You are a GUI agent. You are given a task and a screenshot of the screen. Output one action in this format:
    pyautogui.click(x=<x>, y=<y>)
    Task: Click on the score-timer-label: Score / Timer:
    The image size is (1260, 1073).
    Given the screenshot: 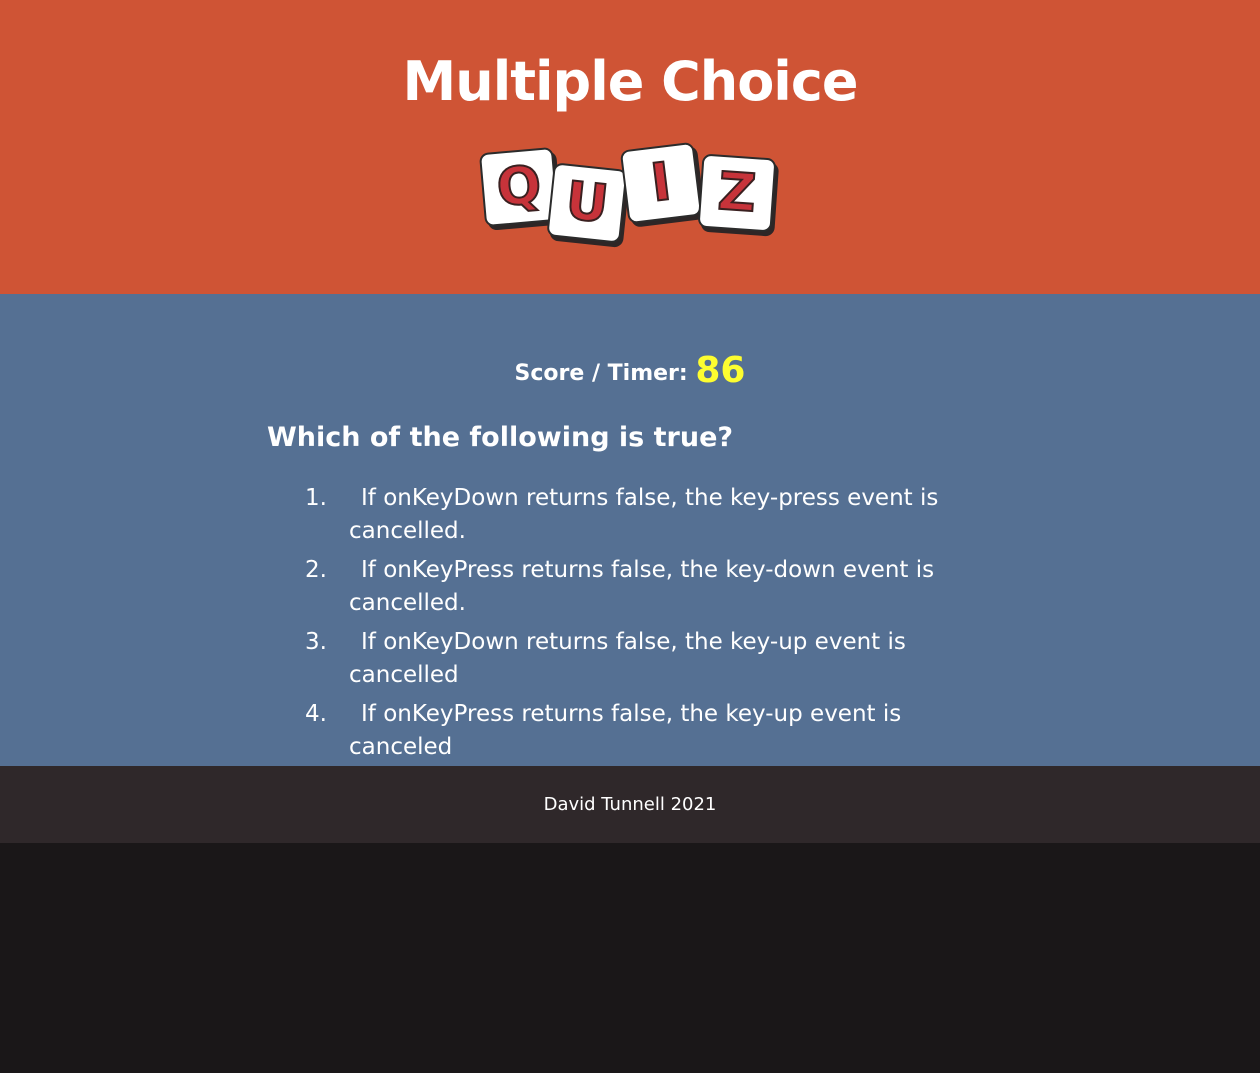 What is the action you would take?
    pyautogui.click(x=601, y=373)
    